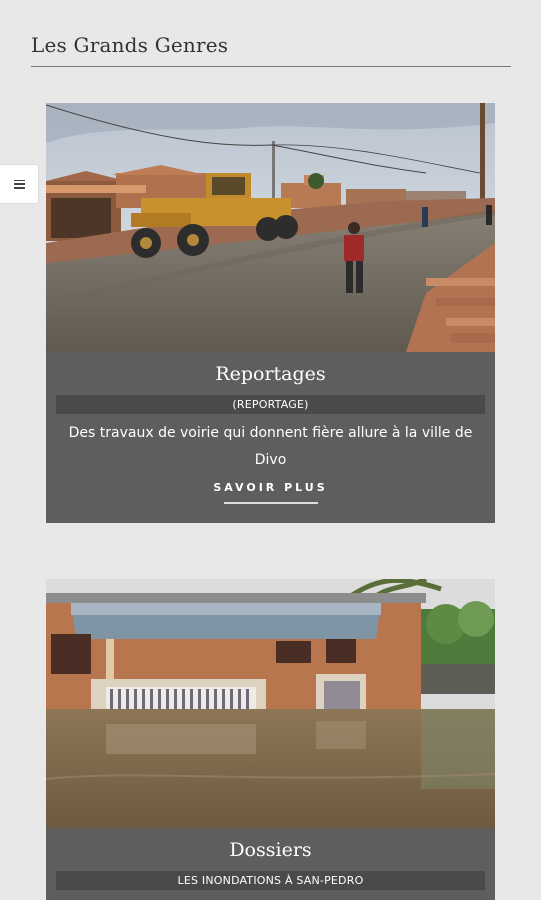  What do you see at coordinates (270, 852) in the screenshot?
I see `card-title: Dossiers` at bounding box center [270, 852].